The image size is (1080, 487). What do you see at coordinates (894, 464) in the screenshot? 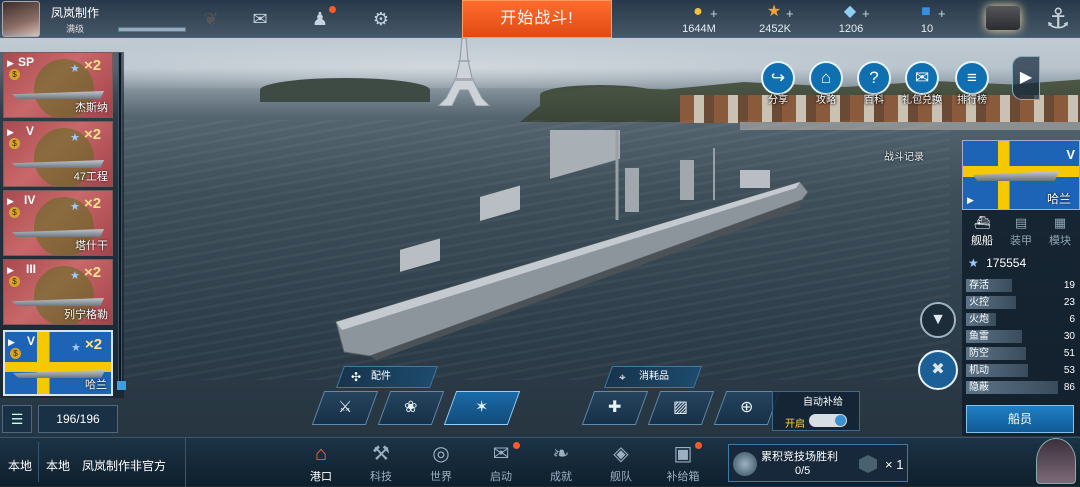
I see `arena-reward-text: × 1` at bounding box center [894, 464].